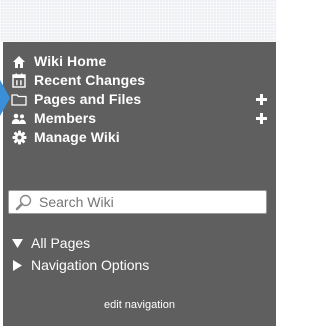  Describe the element at coordinates (139, 305) in the screenshot. I see `edit-navigation-link: edit navigation` at that location.